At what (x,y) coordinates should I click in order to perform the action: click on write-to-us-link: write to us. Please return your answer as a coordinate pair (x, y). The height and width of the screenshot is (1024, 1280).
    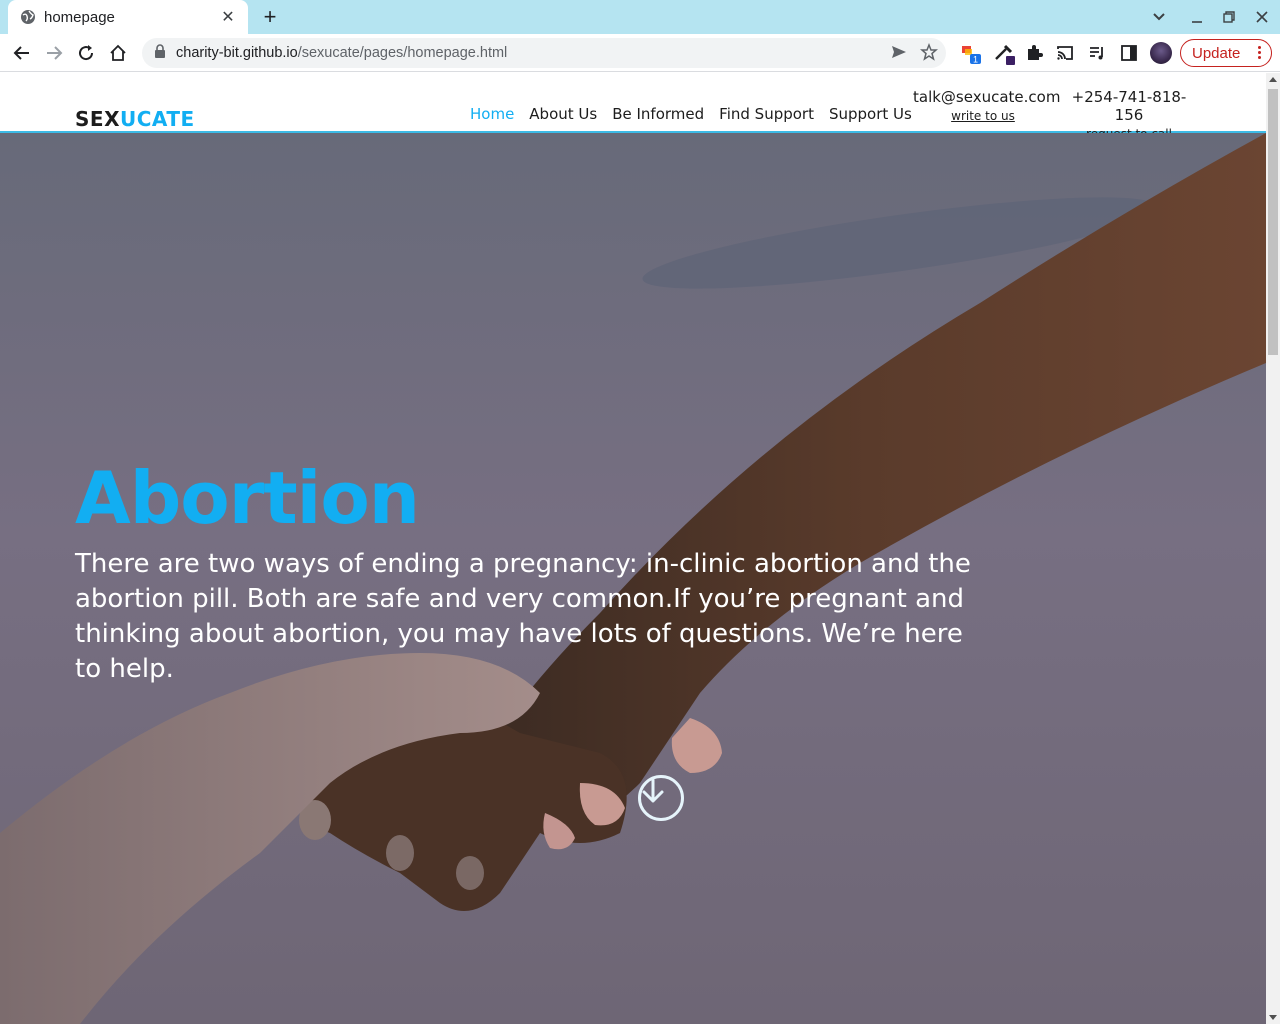
    Looking at the image, I should click on (983, 116).